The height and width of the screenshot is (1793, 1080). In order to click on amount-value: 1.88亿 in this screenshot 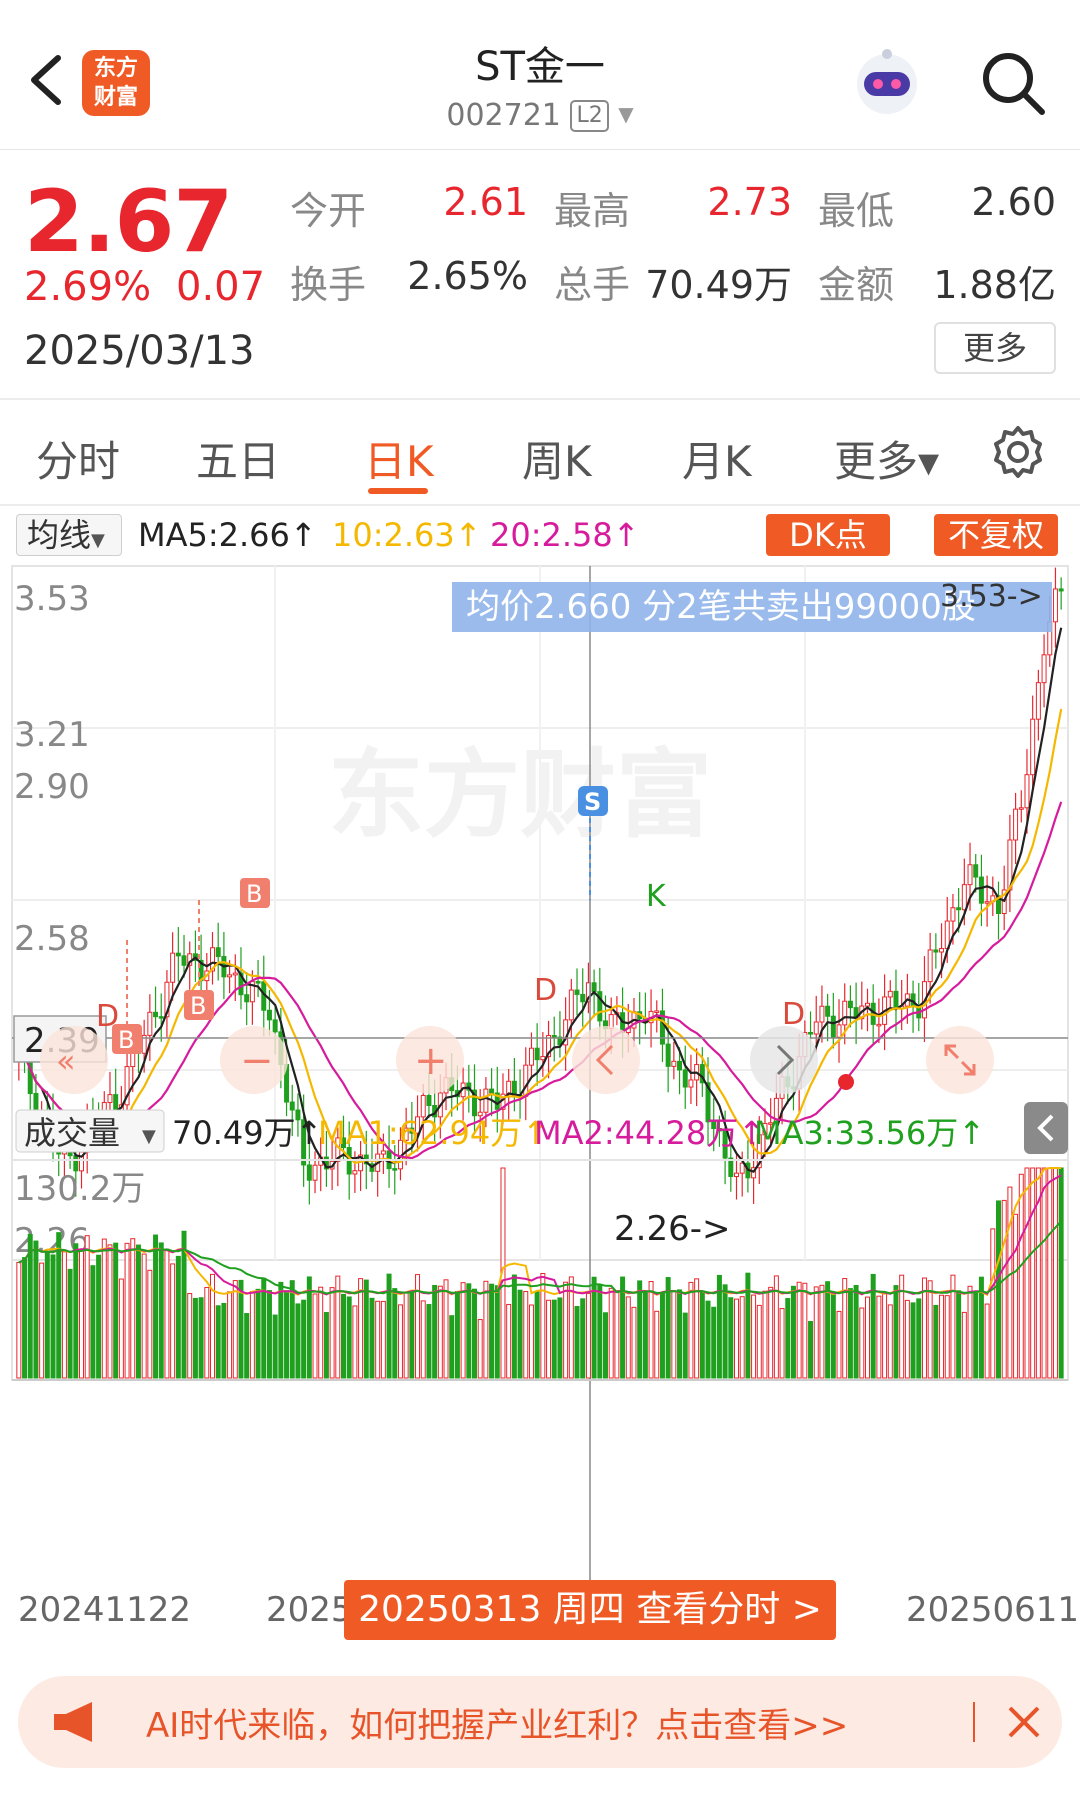, I will do `click(994, 285)`.